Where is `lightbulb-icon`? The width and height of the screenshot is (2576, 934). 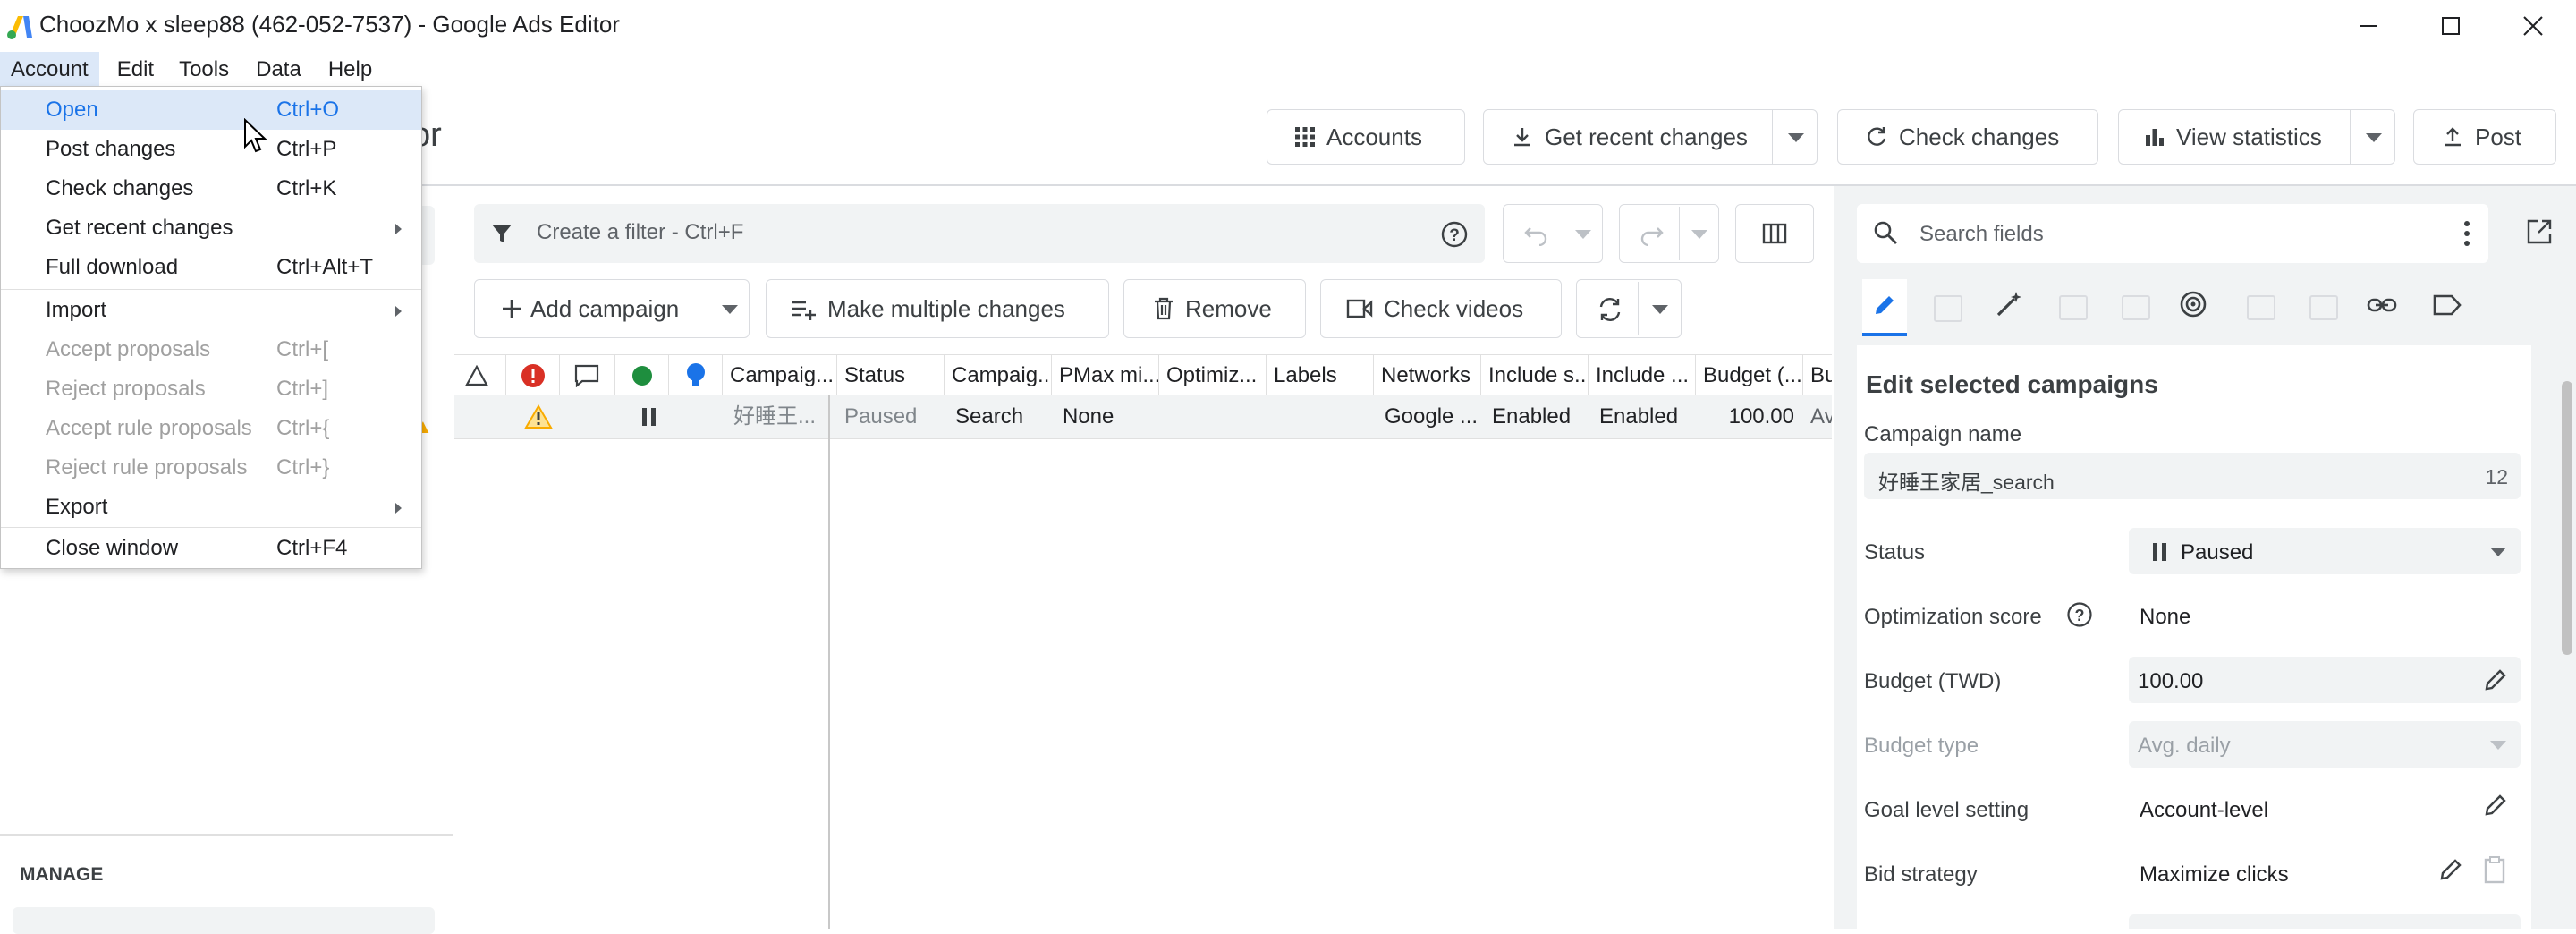
lightbulb-icon is located at coordinates (696, 374).